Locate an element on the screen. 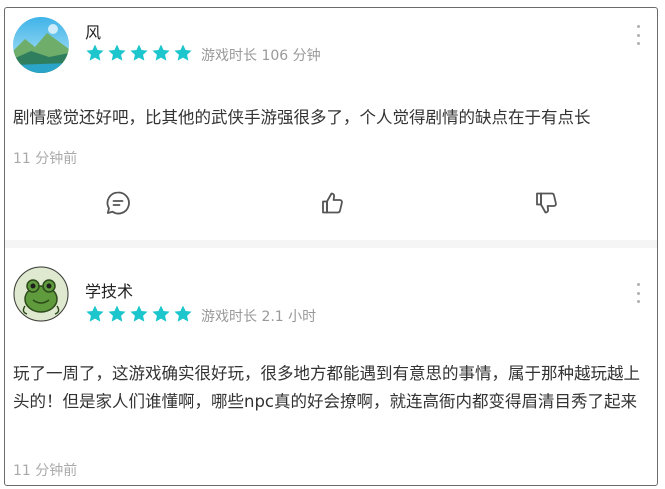  username: 学技术 is located at coordinates (109, 290).